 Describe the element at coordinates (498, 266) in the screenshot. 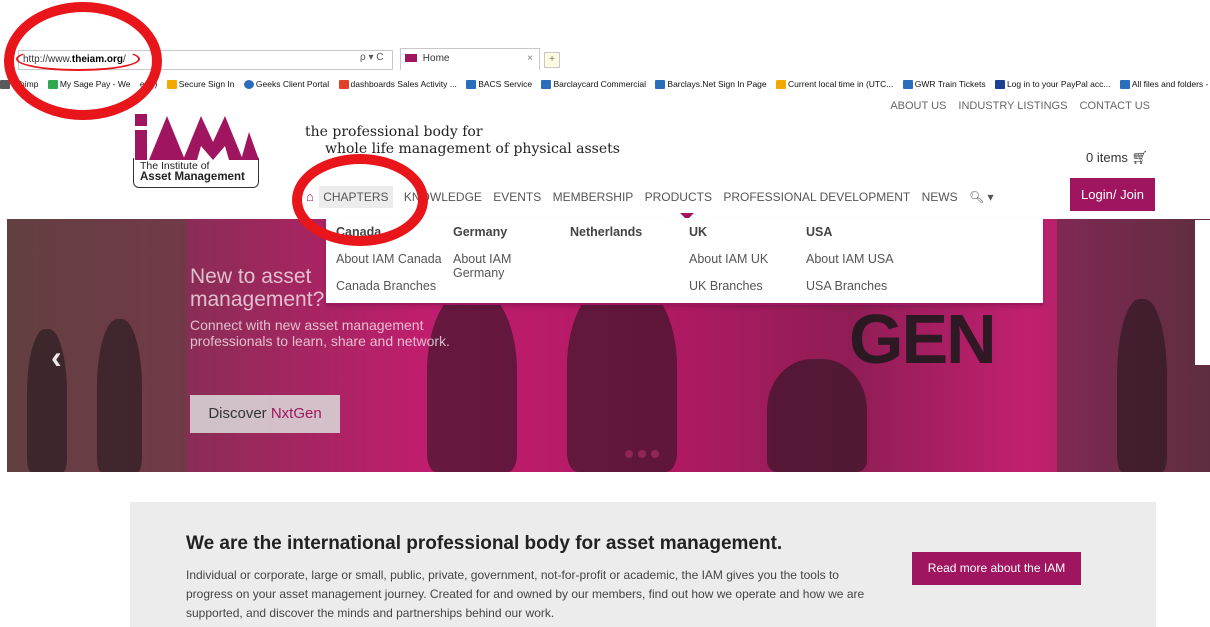

I see `dropdown-link: About IAM Germany` at that location.